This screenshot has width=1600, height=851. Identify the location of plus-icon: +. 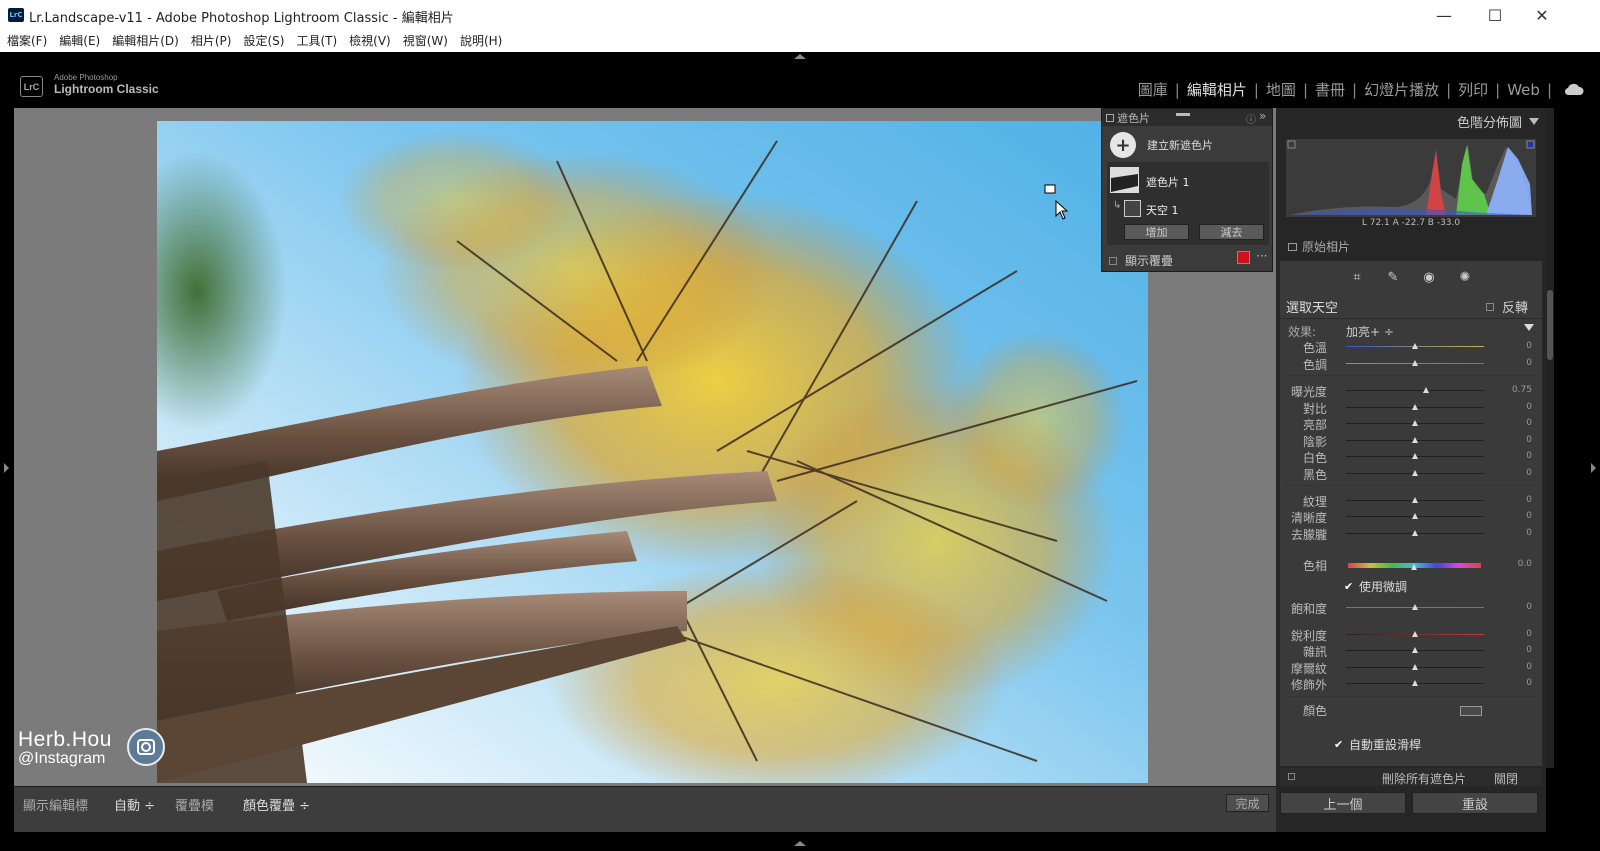
(1123, 145).